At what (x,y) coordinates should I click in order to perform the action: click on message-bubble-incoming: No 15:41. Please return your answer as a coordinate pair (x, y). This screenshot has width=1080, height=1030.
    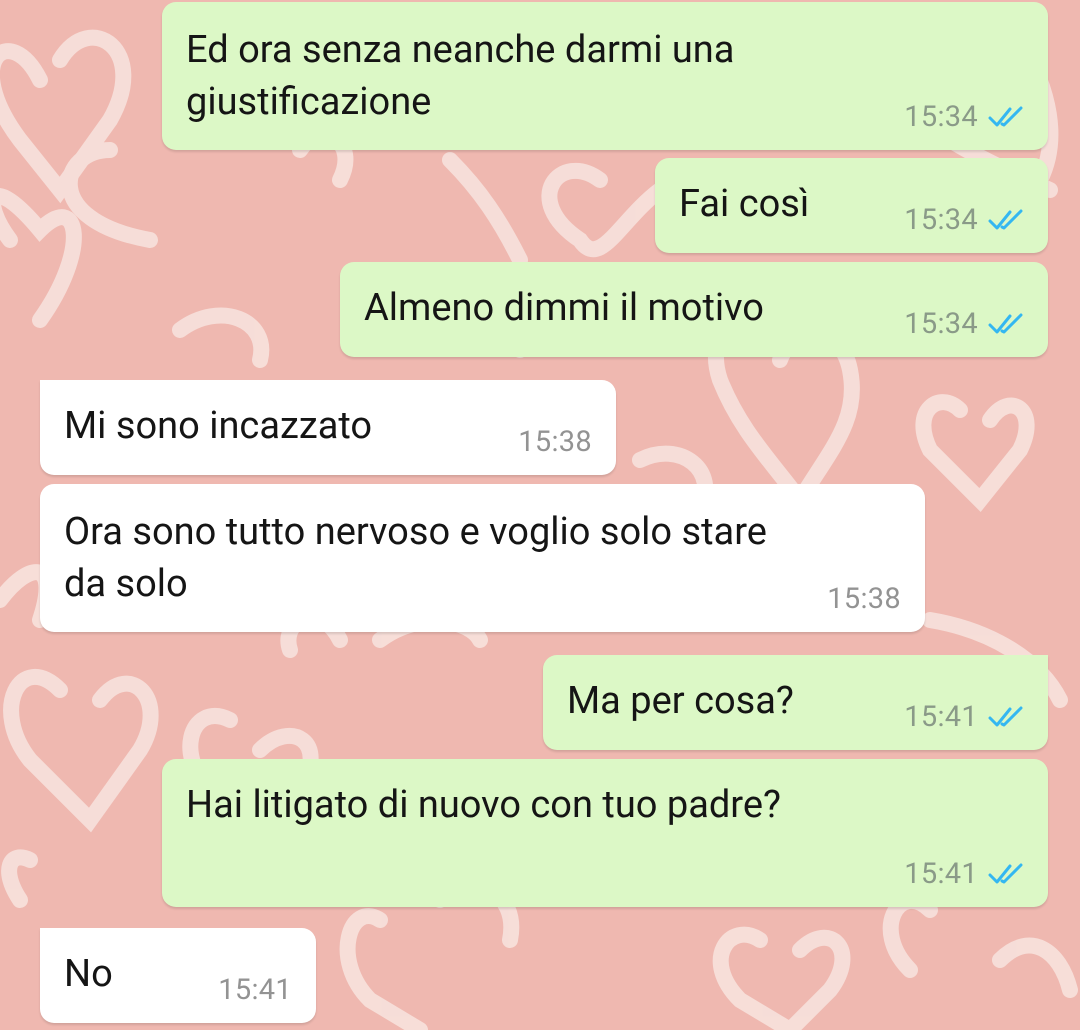
    Looking at the image, I should click on (178, 975).